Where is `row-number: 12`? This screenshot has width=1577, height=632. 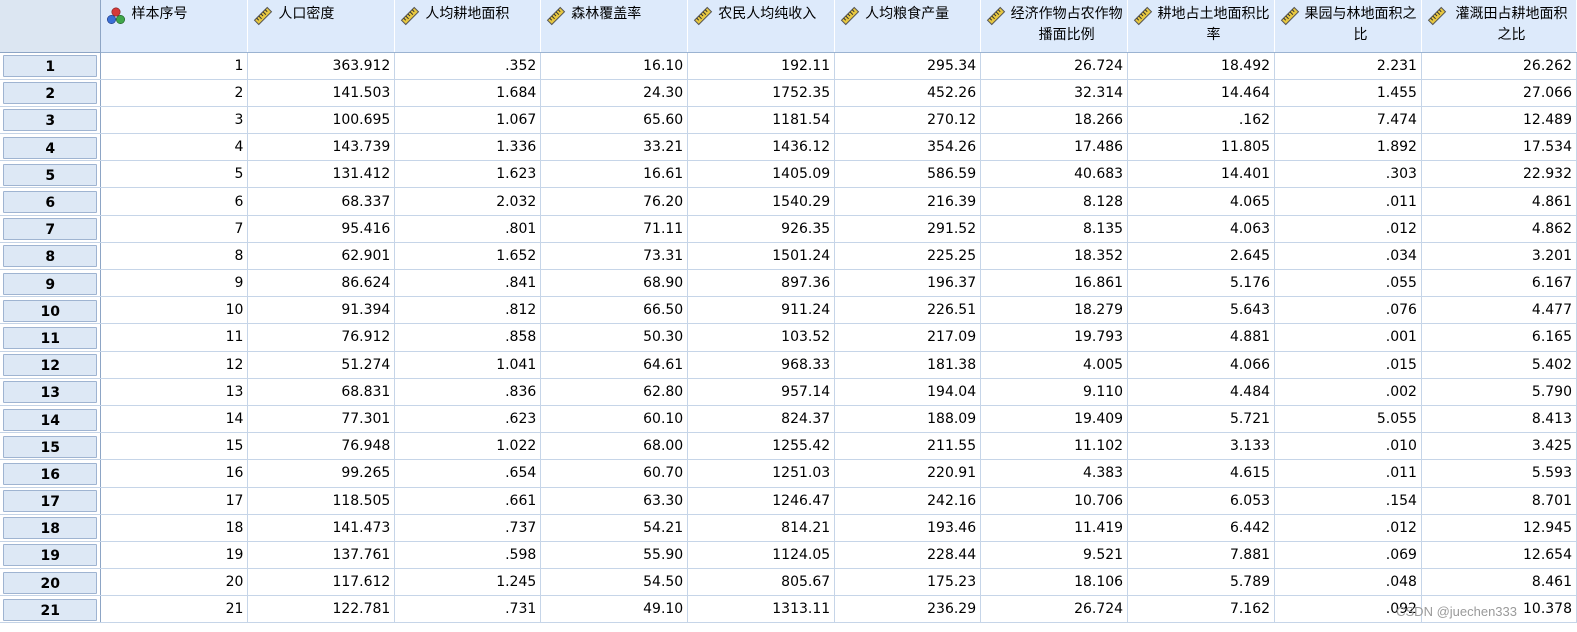 row-number: 12 is located at coordinates (50, 365).